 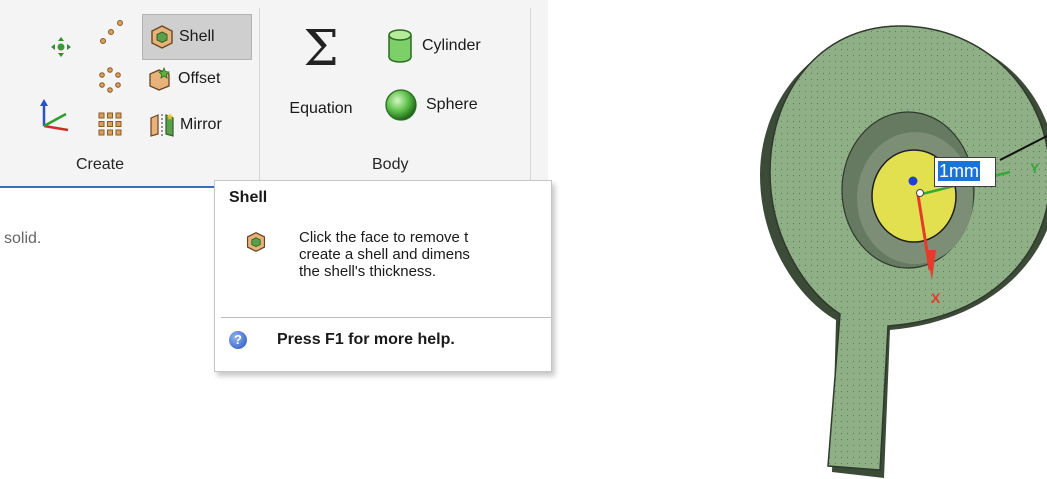 I want to click on tooltip-desc-line: the shell's thickness., so click(x=368, y=271).